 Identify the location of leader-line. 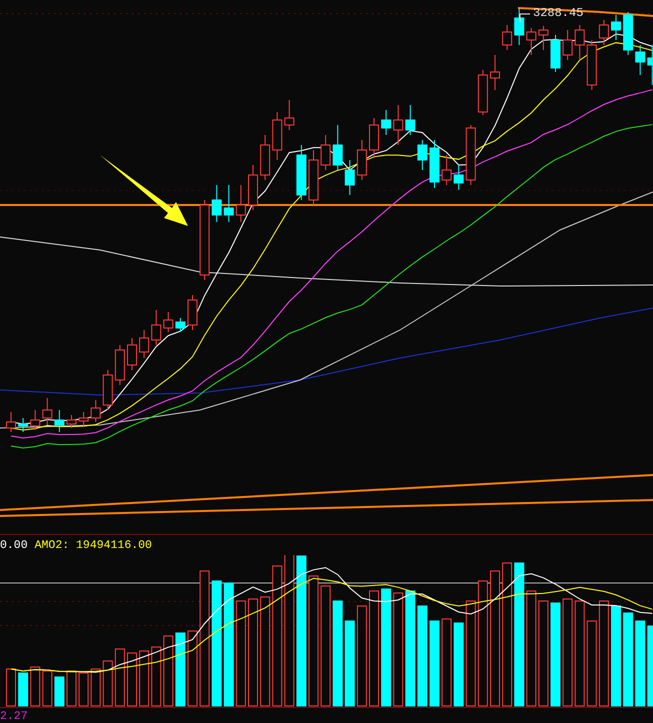
(525, 18).